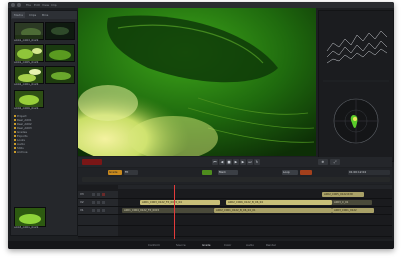  What do you see at coordinates (343, 194) in the screenshot?
I see `timeline-clip: A002_C005_0122.R3D` at bounding box center [343, 194].